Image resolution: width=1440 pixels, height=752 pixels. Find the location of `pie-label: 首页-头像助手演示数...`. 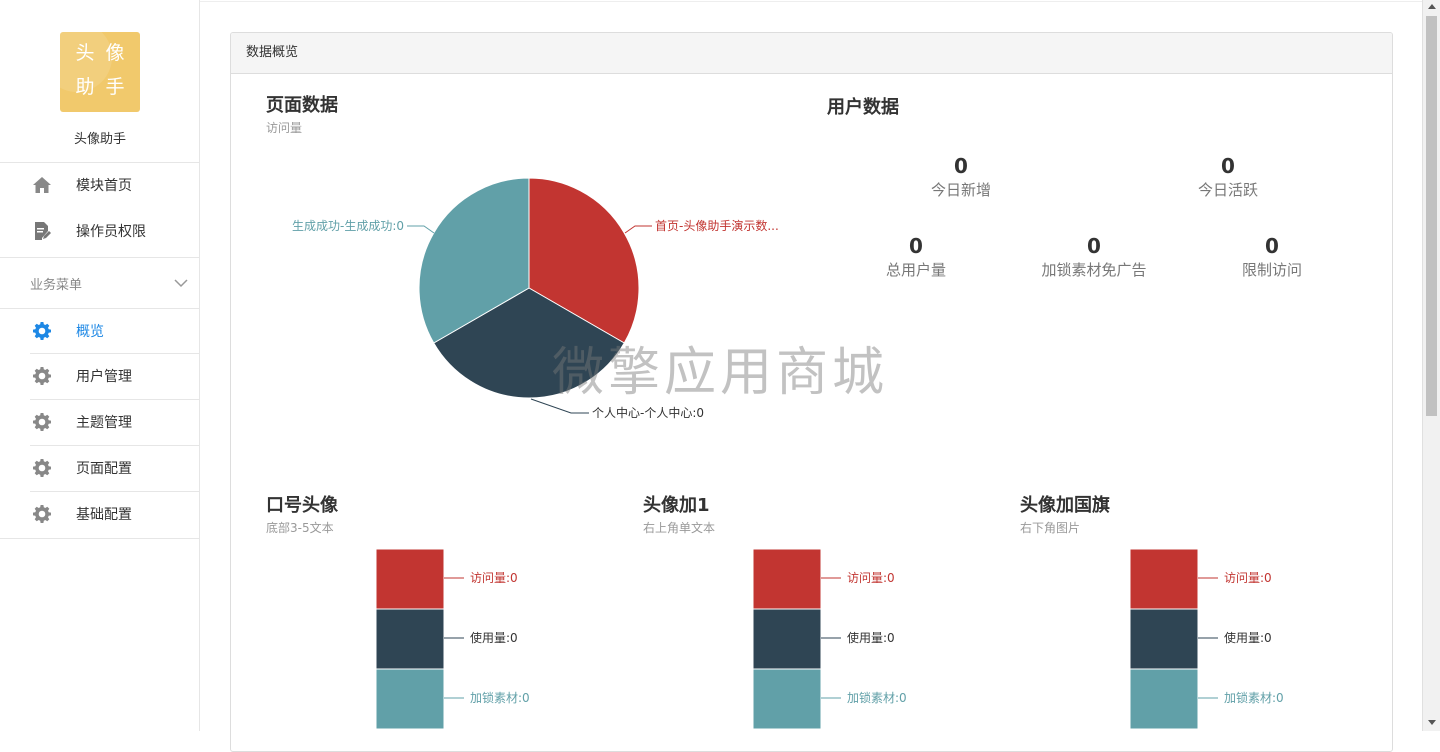

pie-label: 首页-头像助手演示数... is located at coordinates (717, 225).